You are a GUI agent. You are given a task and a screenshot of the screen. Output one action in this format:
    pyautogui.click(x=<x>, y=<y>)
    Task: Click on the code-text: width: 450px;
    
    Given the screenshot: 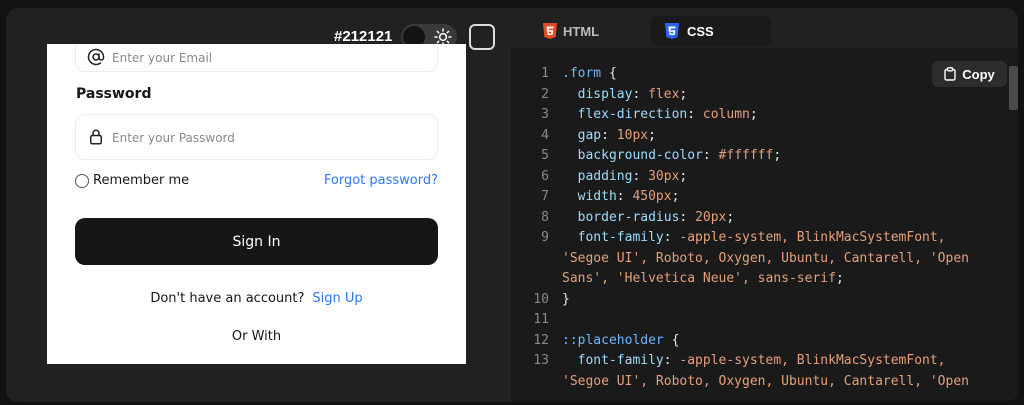 What is the action you would take?
    pyautogui.click(x=621, y=196)
    